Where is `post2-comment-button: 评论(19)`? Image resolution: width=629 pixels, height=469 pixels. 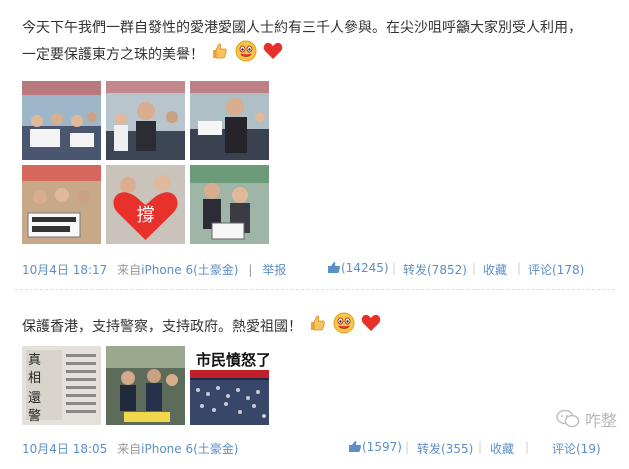 post2-comment-button: 评论(19) is located at coordinates (576, 448).